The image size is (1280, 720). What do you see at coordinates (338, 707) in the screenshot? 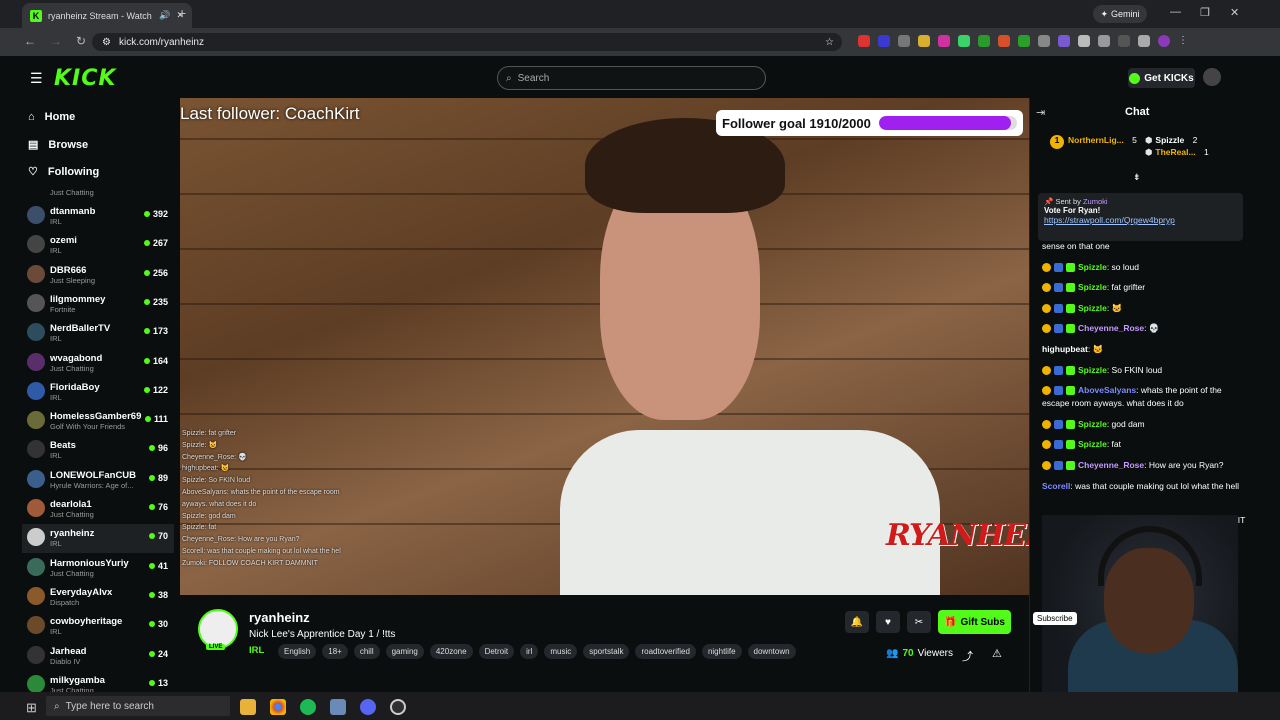
I see `app-icon` at bounding box center [338, 707].